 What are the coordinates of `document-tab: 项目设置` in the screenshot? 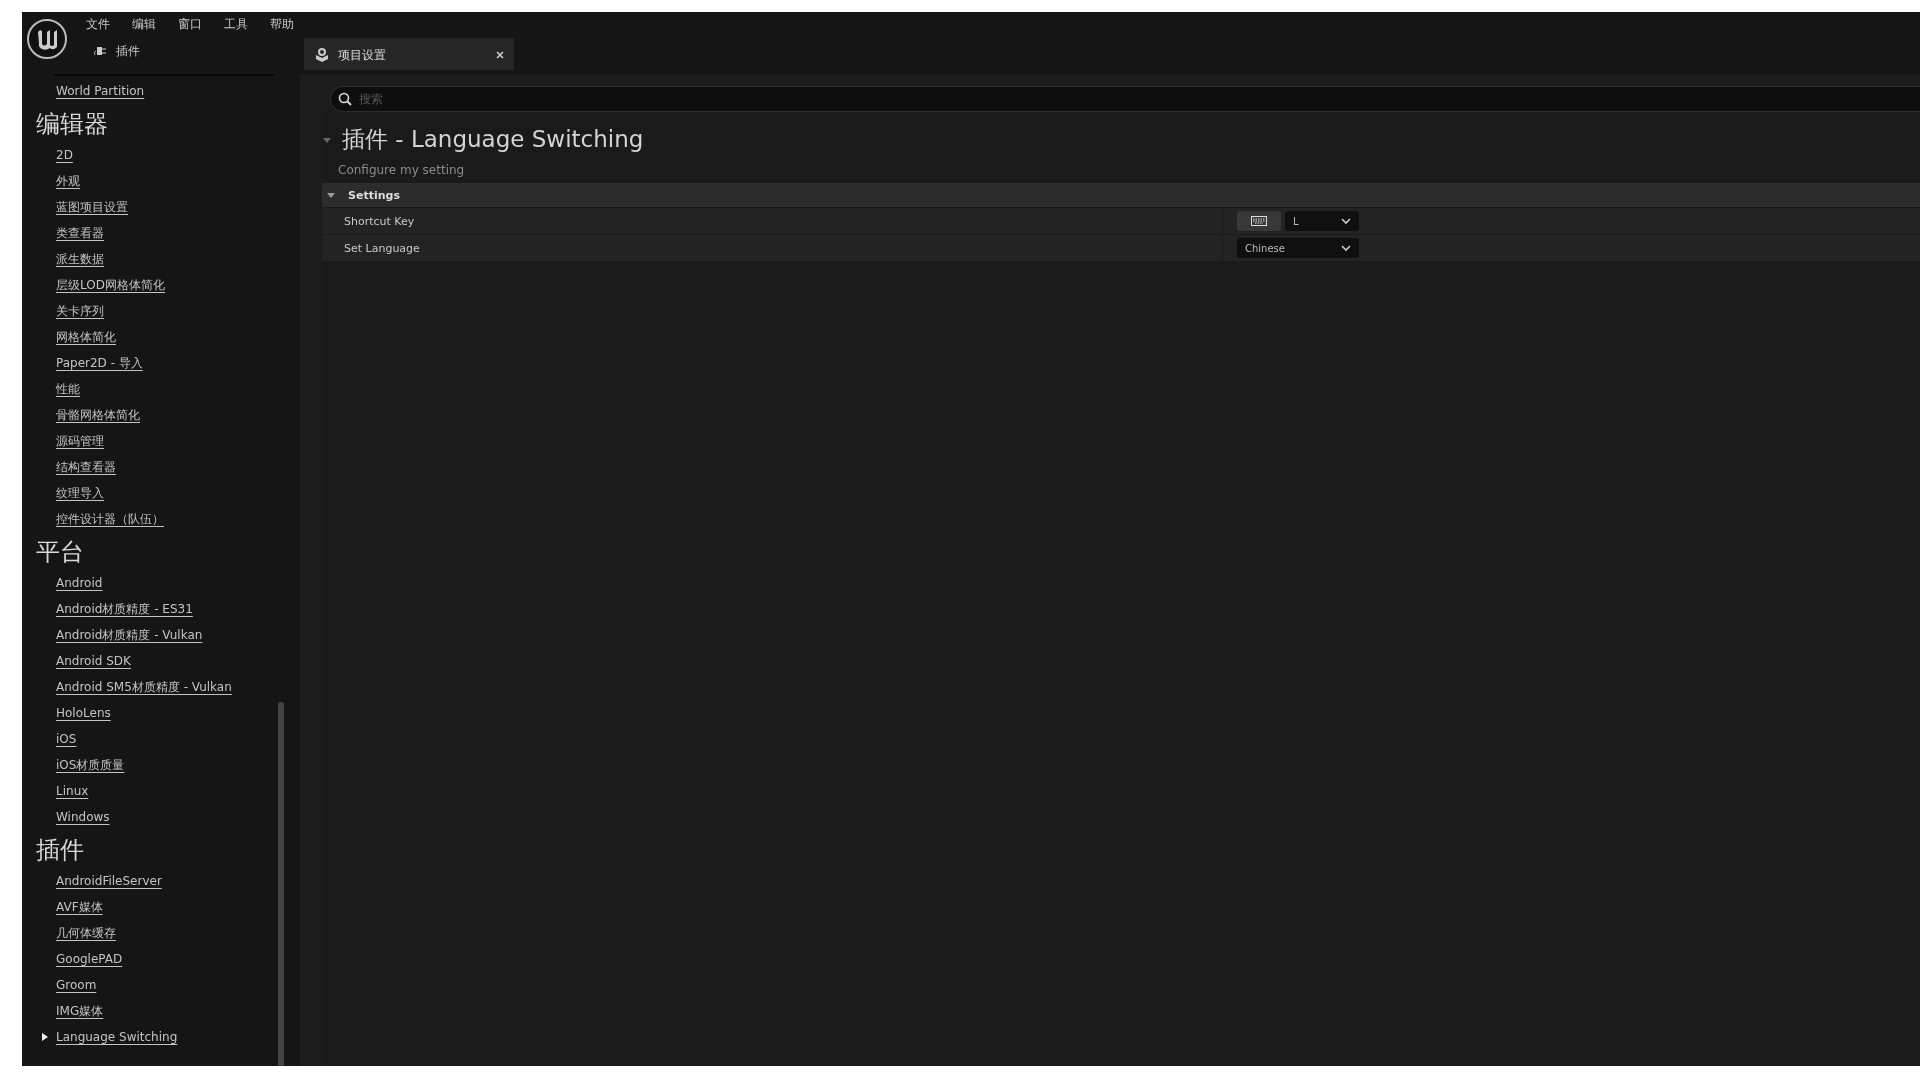 It's located at (409, 54).